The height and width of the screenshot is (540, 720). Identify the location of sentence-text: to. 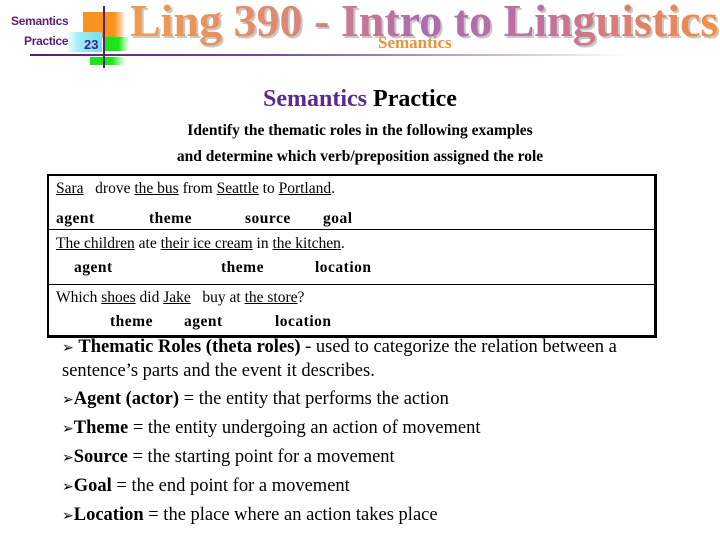
(268, 188).